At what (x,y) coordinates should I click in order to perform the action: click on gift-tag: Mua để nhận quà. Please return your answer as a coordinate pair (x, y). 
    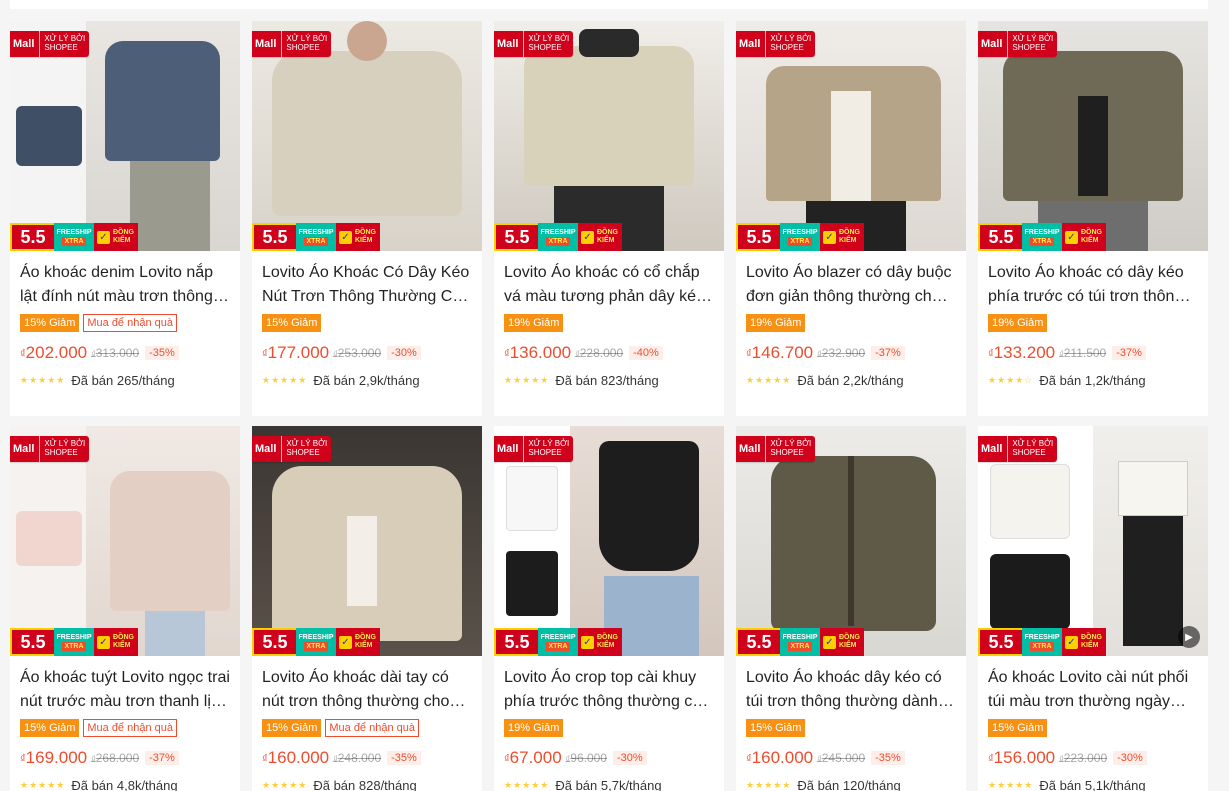
    Looking at the image, I should click on (372, 728).